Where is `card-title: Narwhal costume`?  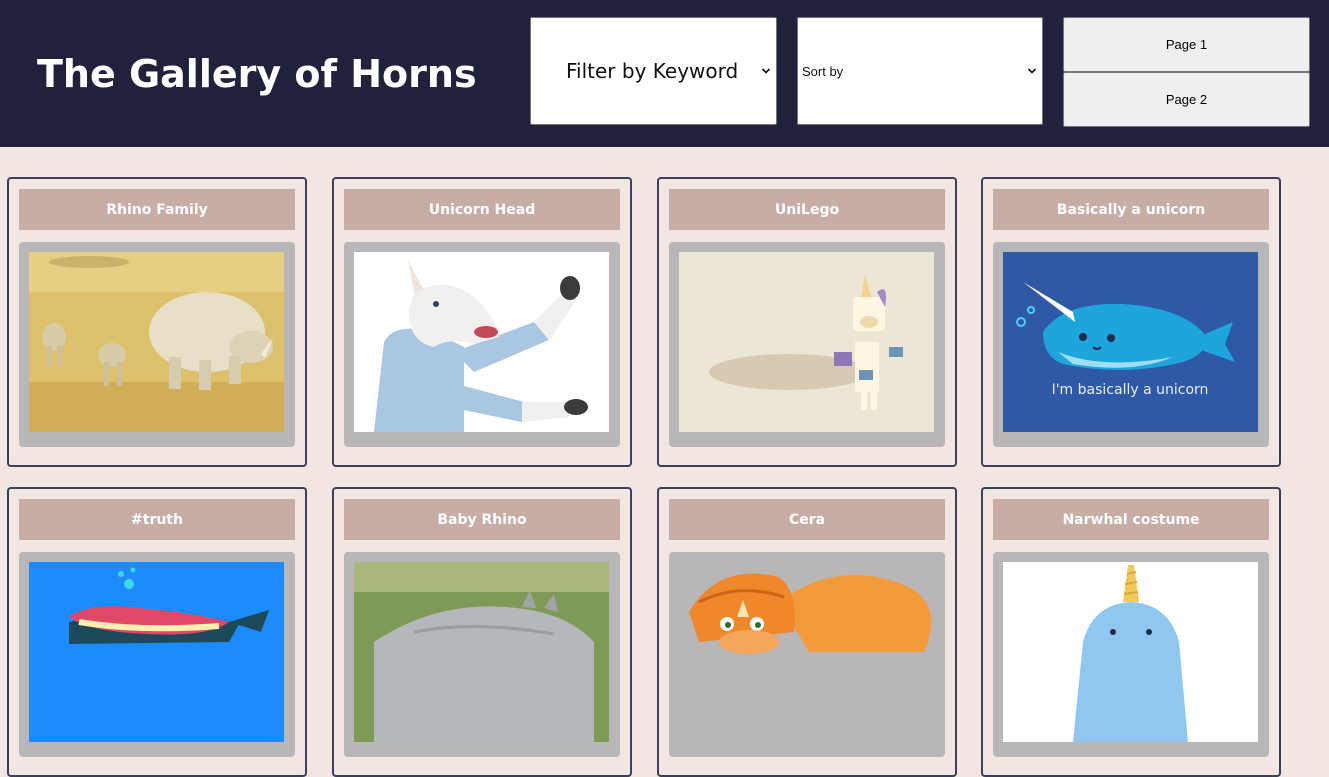 card-title: Narwhal costume is located at coordinates (1131, 519).